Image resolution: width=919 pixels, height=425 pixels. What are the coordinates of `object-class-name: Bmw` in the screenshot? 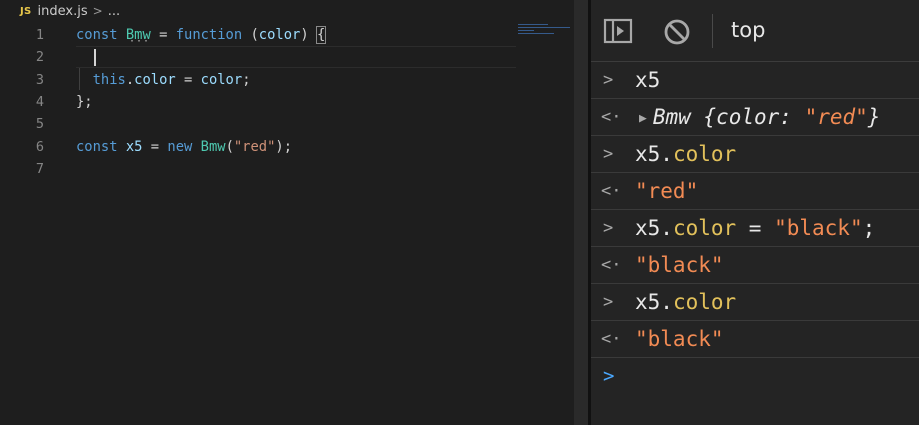 It's located at (671, 117).